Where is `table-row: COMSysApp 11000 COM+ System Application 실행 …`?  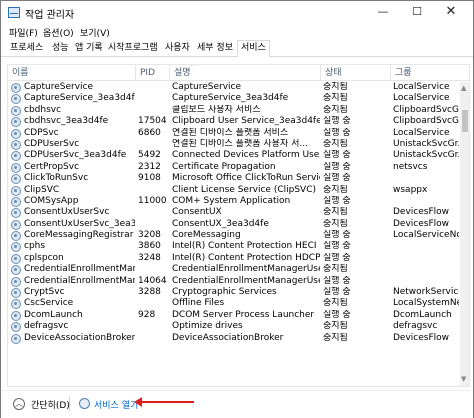 table-row: COMSysApp 11000 COM+ System Application 실행 … is located at coordinates (234, 201).